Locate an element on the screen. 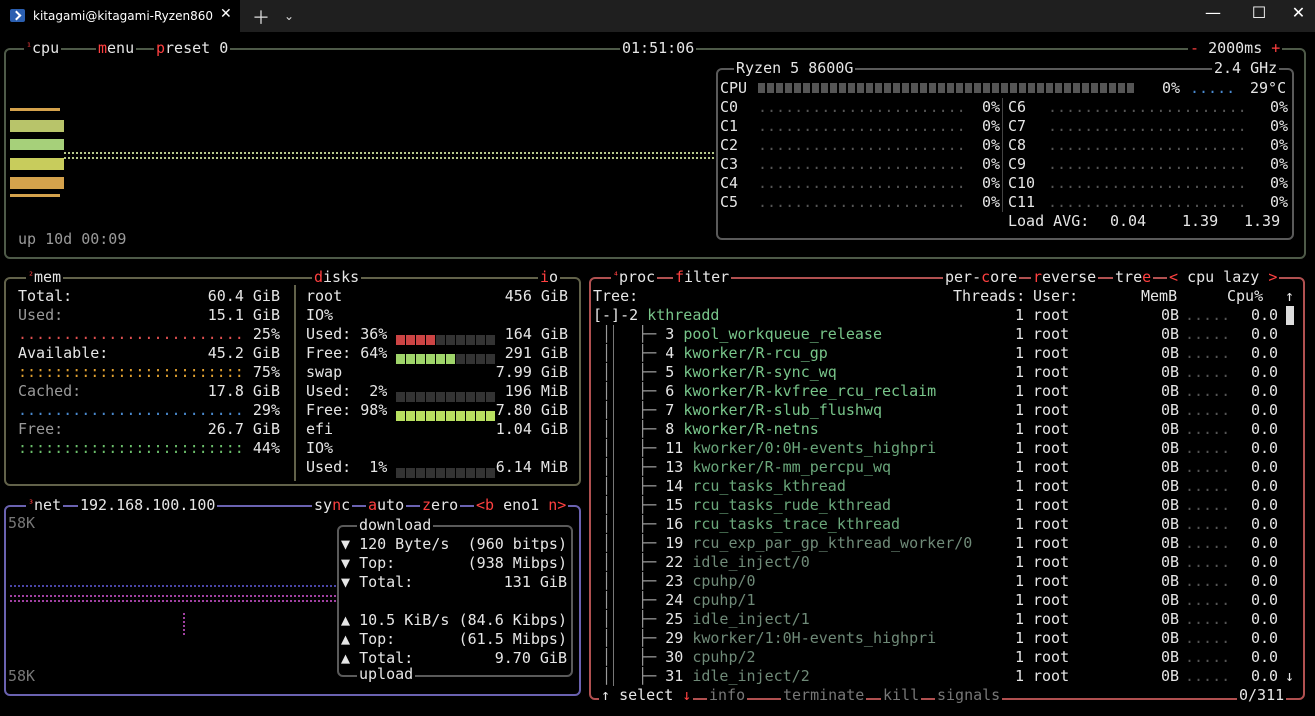 This screenshot has height=716, width=1315. disks-title: disks is located at coordinates (337, 277).